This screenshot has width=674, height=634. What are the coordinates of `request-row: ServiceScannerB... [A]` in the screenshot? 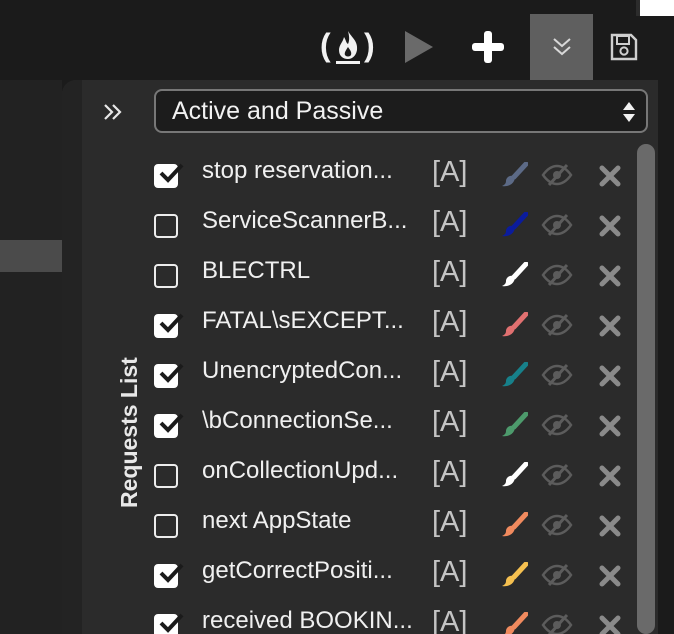 It's located at (347, 225).